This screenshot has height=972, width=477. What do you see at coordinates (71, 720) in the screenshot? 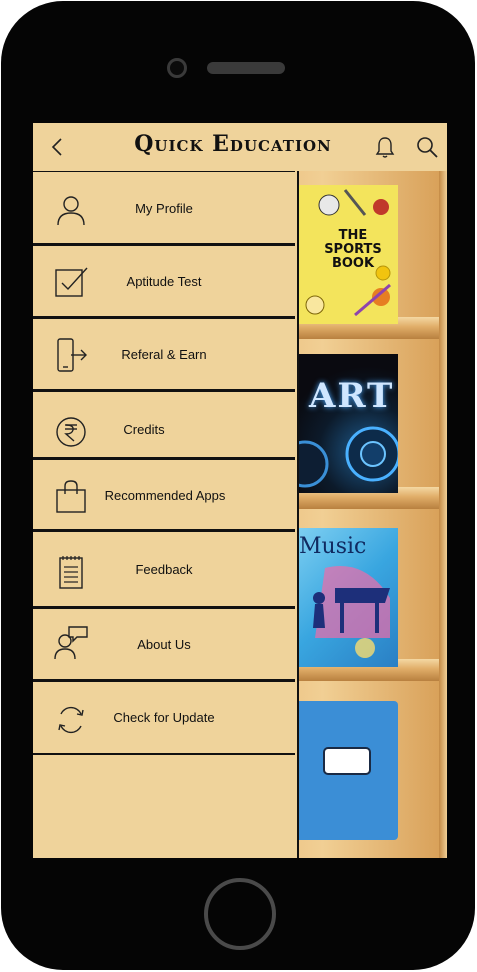
I see `refresh-icon` at bounding box center [71, 720].